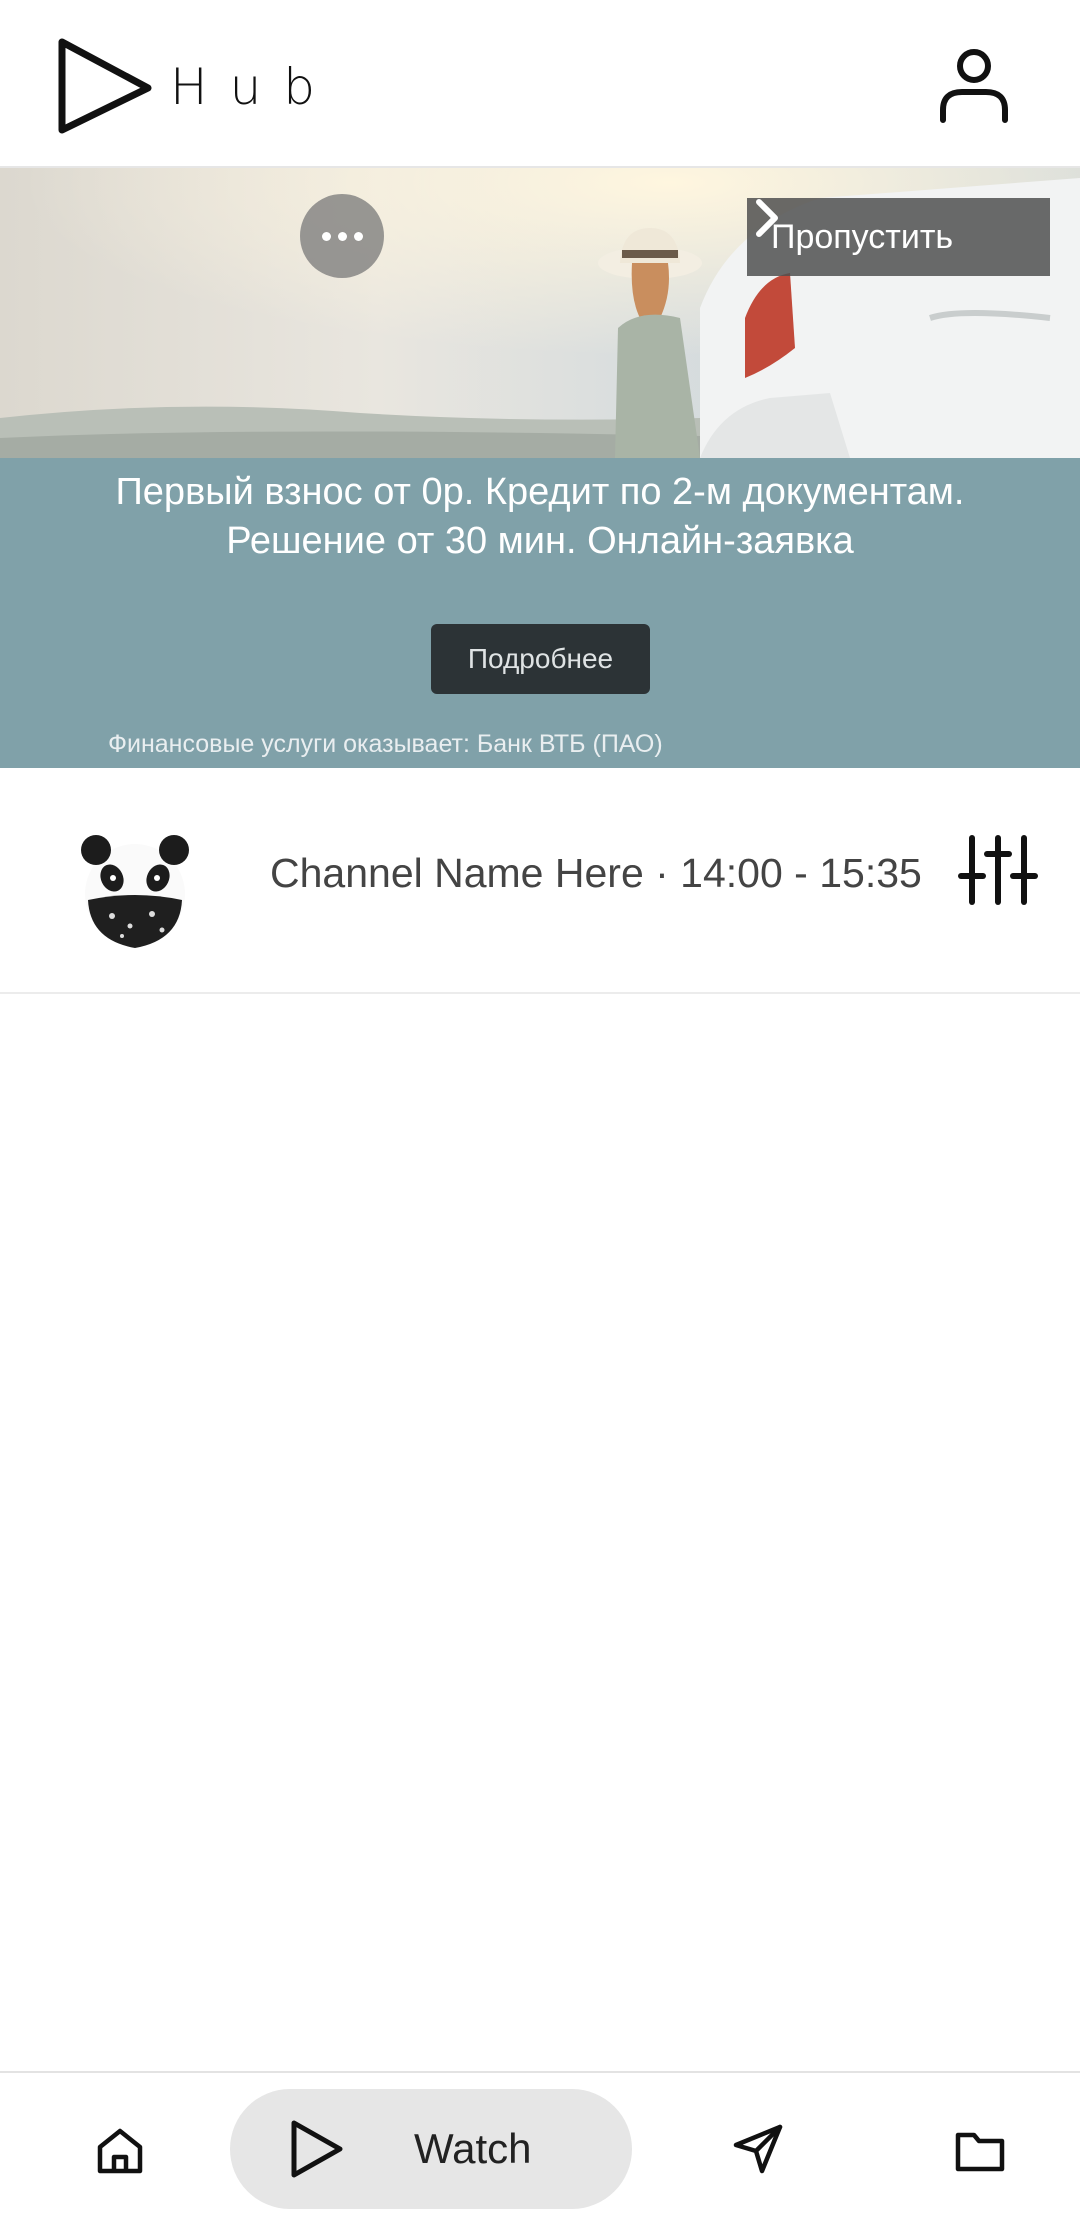  Describe the element at coordinates (473, 2148) in the screenshot. I see `nav-watch-label: Watch` at that location.